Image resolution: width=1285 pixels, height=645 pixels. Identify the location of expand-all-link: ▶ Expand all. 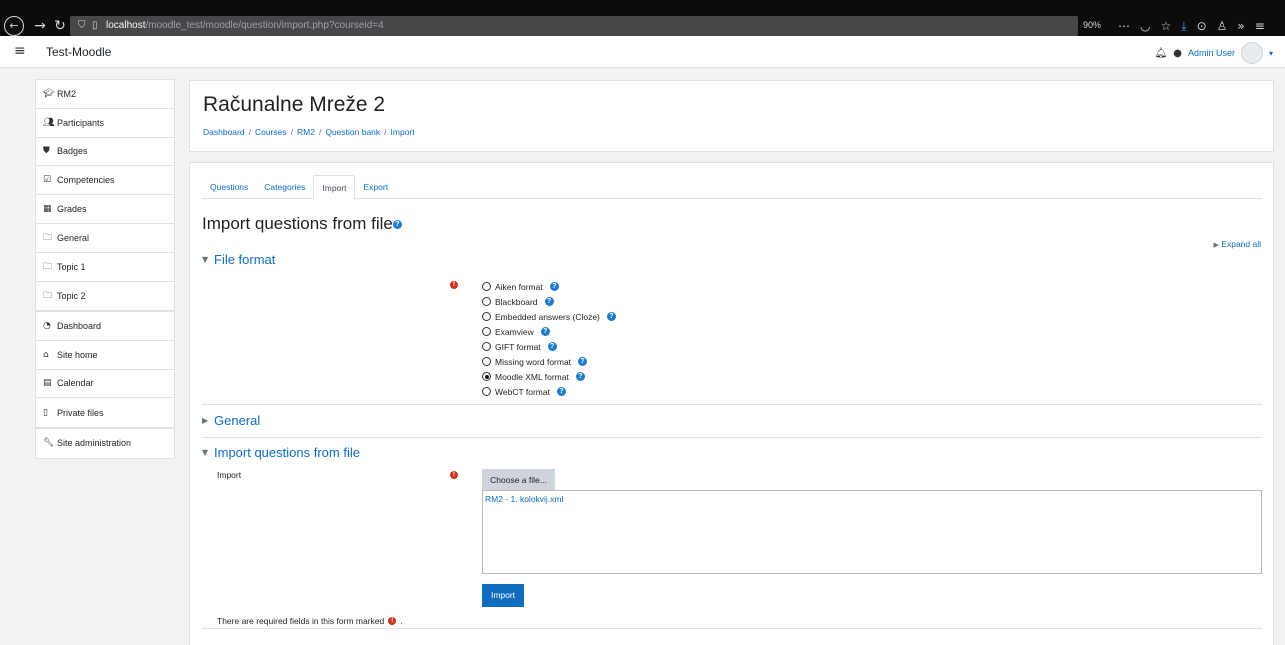
(1237, 244).